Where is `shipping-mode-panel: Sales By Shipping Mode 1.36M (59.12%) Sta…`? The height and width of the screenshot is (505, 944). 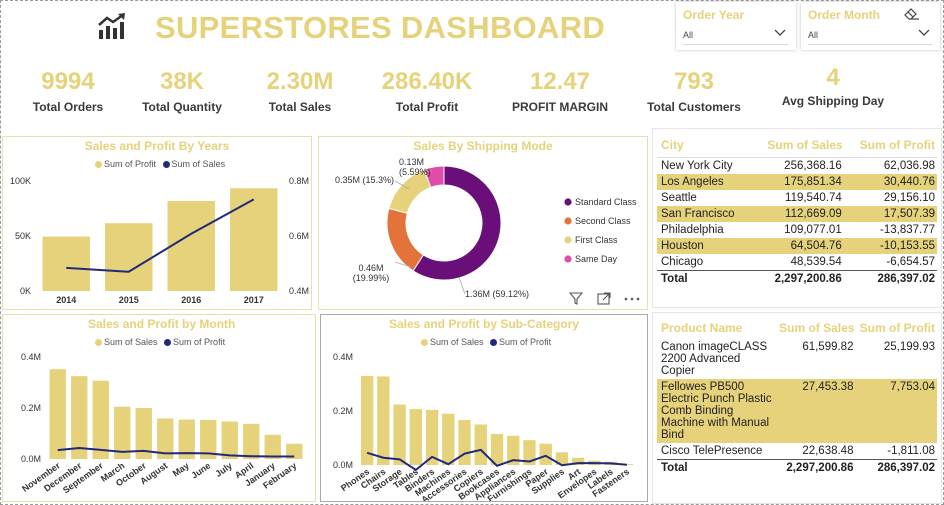
shipping-mode-panel: Sales By Shipping Mode 1.36M (59.12%) Sta… is located at coordinates (483, 223).